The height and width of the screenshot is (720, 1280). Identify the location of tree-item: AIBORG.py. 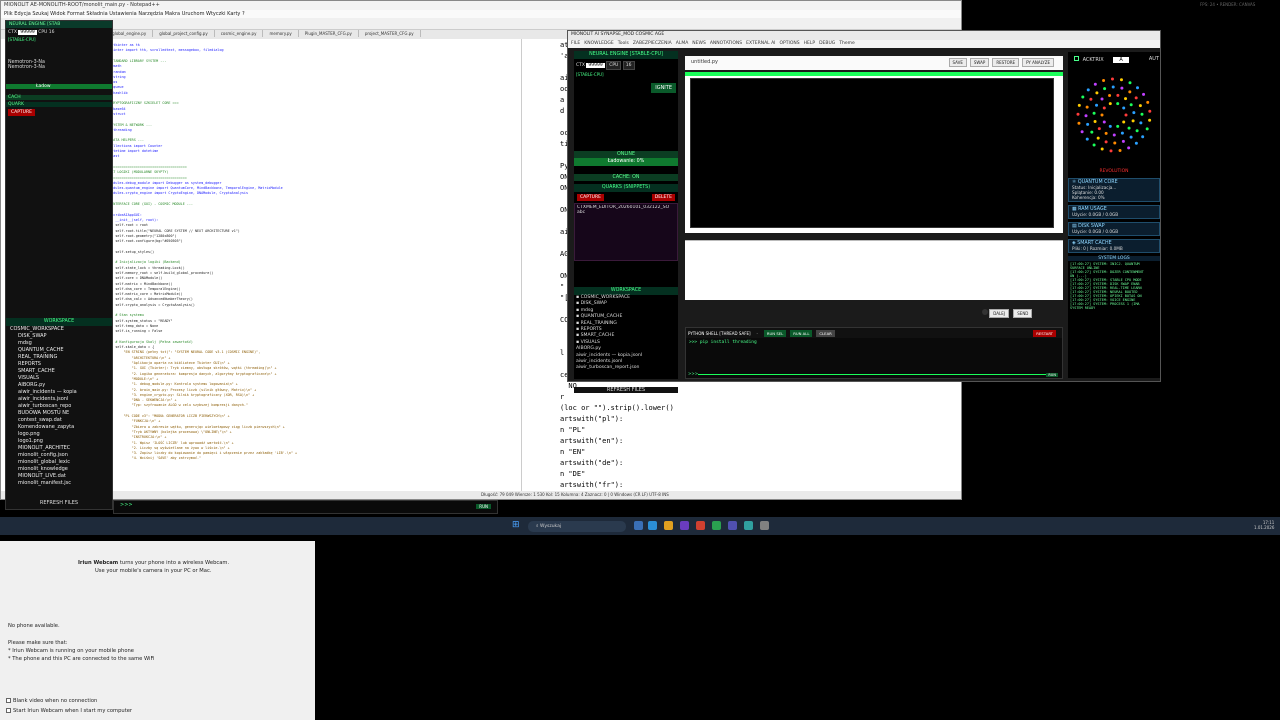
(59, 385).